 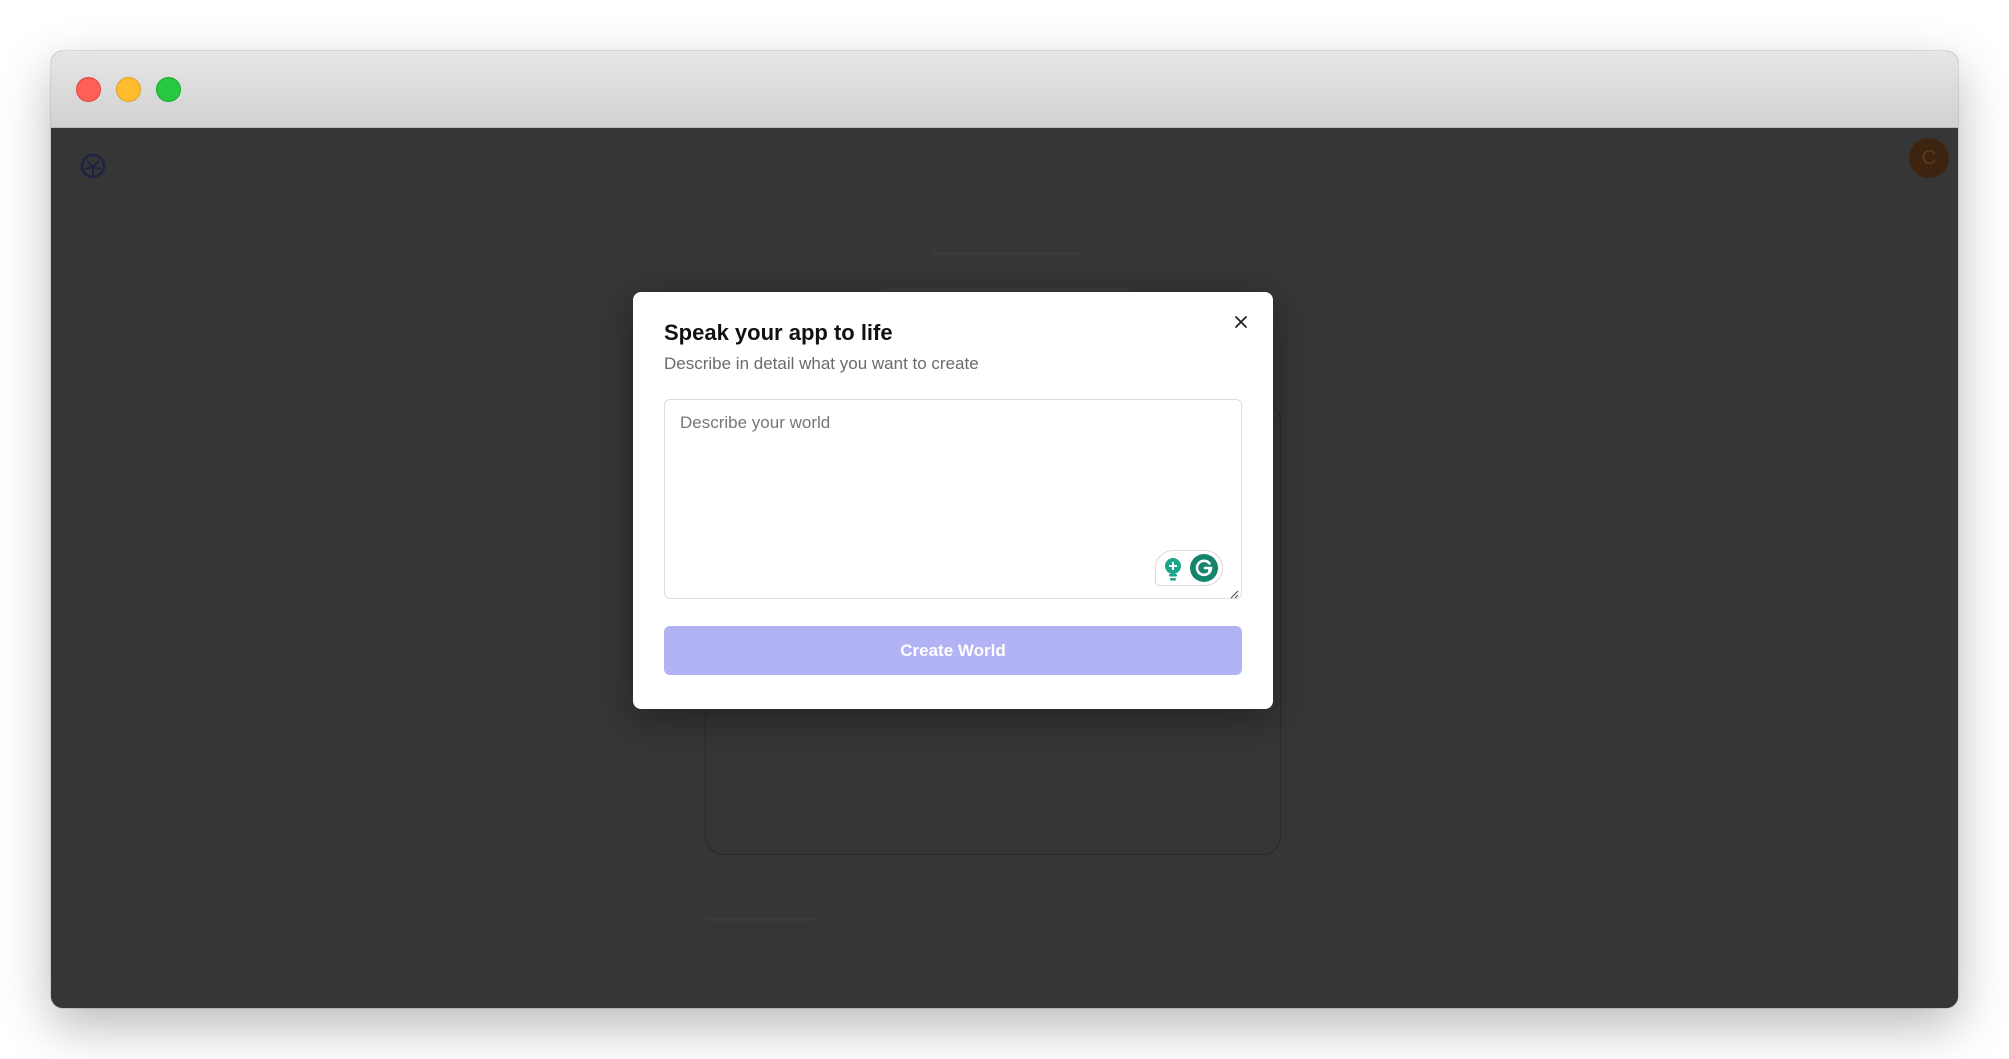 What do you see at coordinates (1004, 89) in the screenshot?
I see `title-bar` at bounding box center [1004, 89].